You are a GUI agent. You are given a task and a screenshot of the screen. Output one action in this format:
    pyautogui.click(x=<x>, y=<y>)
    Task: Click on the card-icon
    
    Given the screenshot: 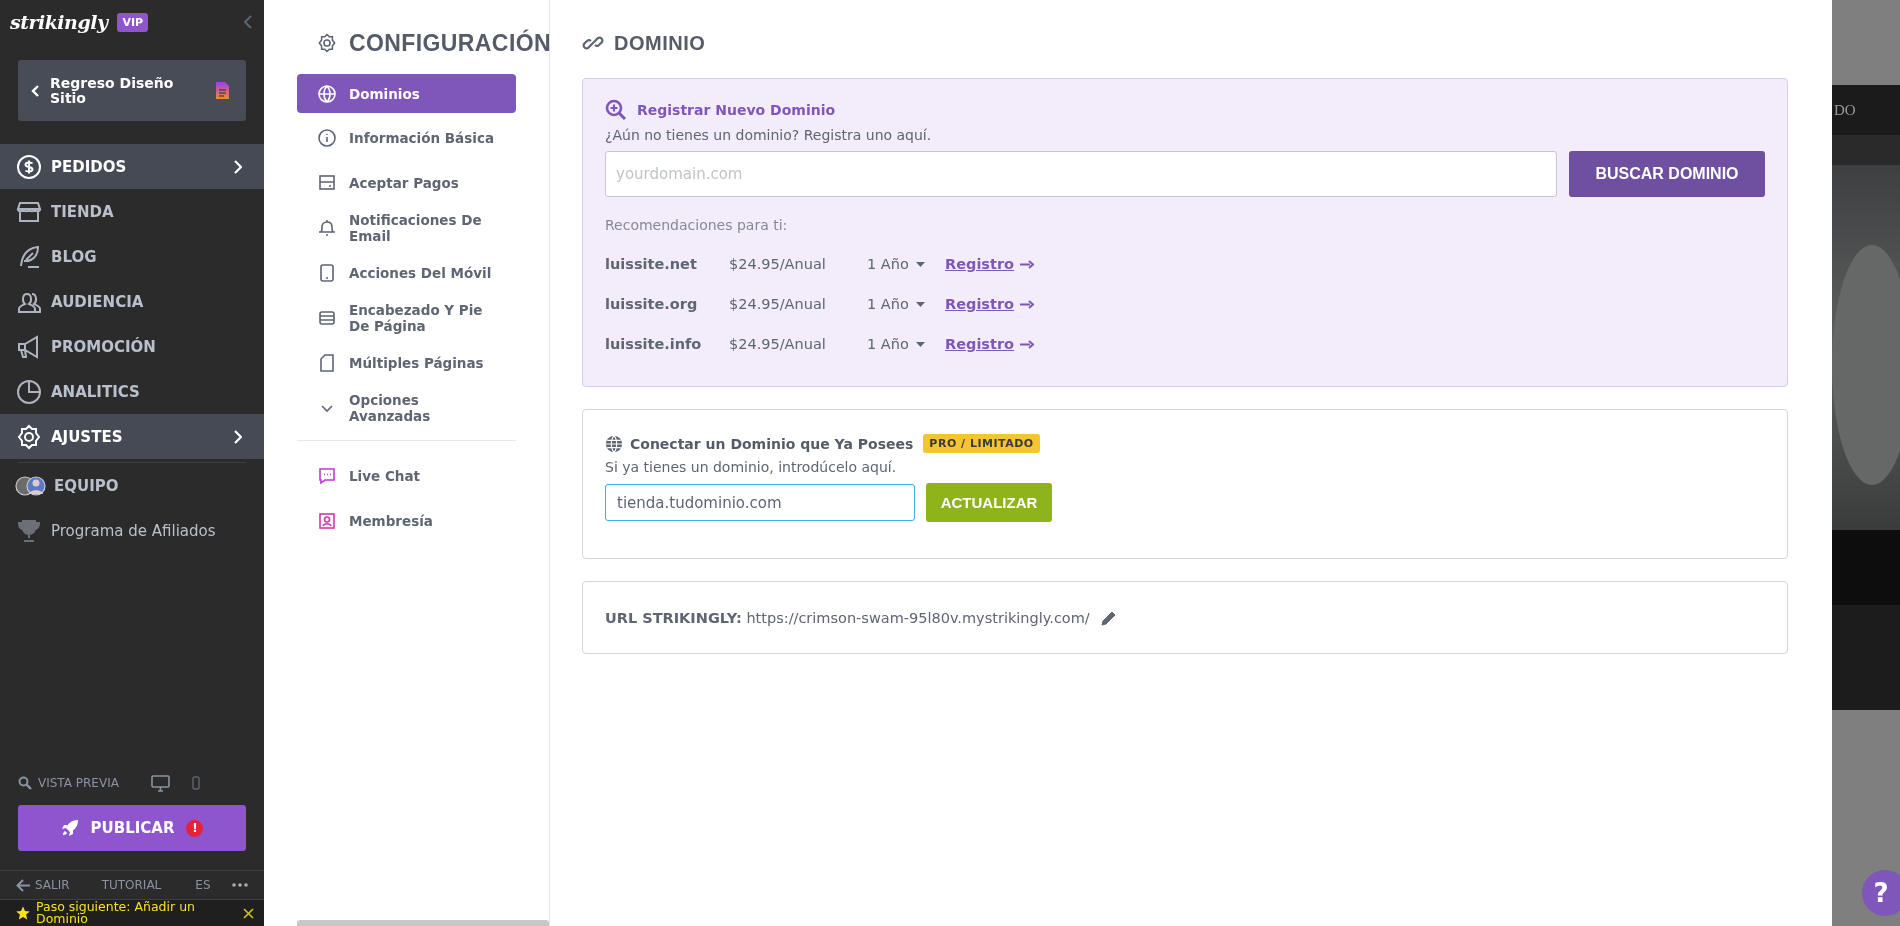 What is the action you would take?
    pyautogui.click(x=327, y=183)
    